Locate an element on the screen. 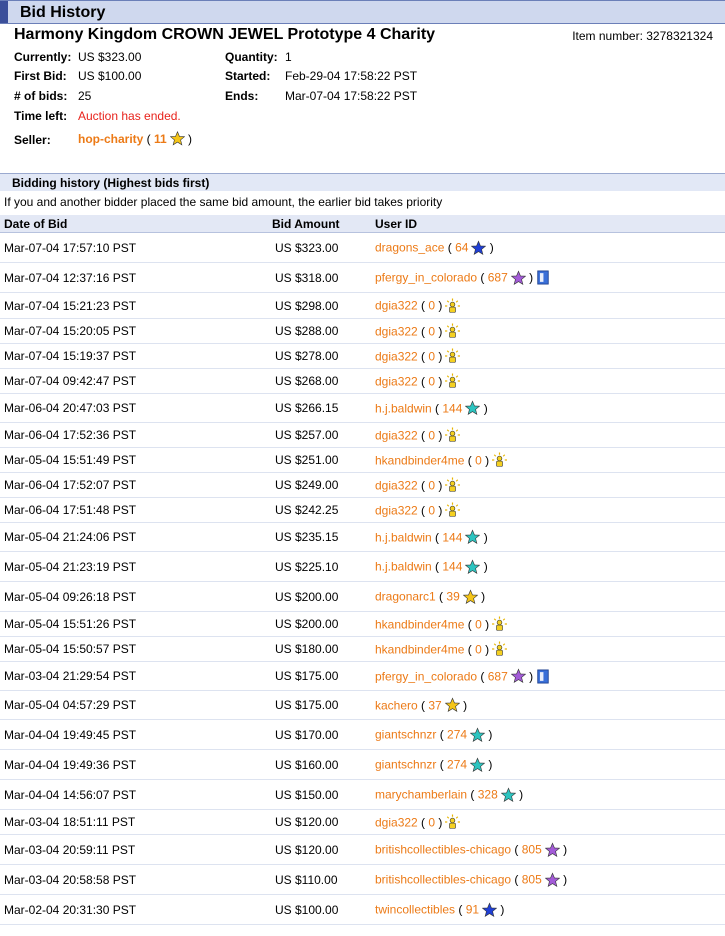 This screenshot has width=725, height=936. bidder-user-id-link: marychamberlain is located at coordinates (421, 795).